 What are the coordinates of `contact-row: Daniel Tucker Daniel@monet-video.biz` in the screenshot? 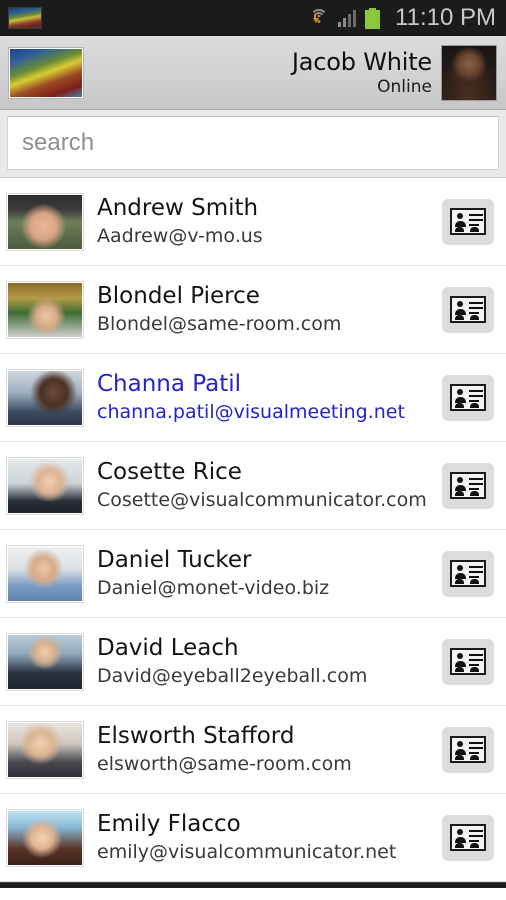 It's located at (253, 574).